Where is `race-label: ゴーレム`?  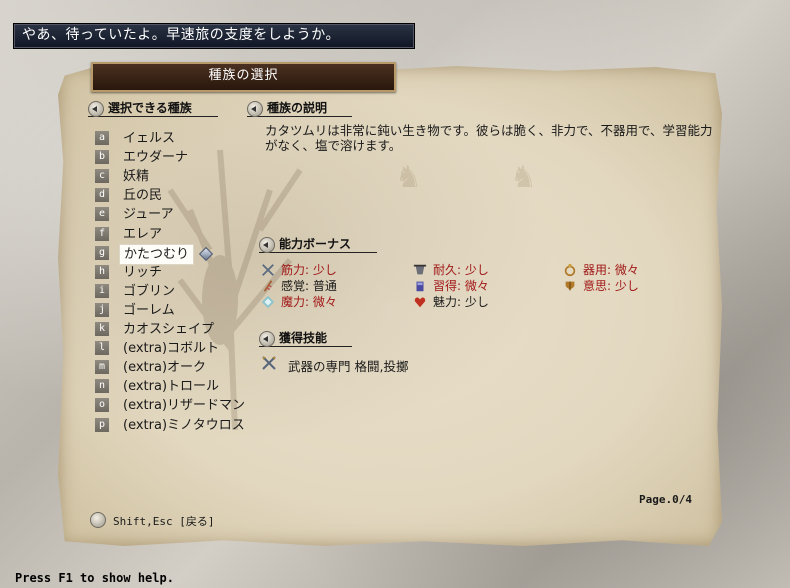 race-label: ゴーレム is located at coordinates (149, 310).